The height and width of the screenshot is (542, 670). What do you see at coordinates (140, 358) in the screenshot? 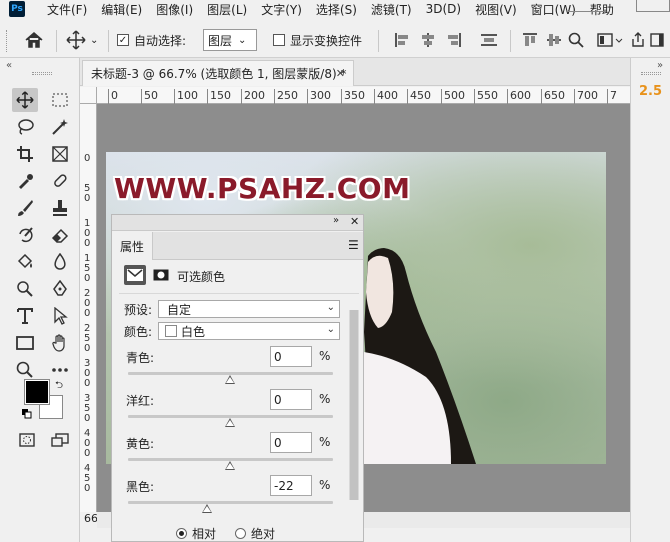
I see `slider-label-cyan: 青色:` at bounding box center [140, 358].